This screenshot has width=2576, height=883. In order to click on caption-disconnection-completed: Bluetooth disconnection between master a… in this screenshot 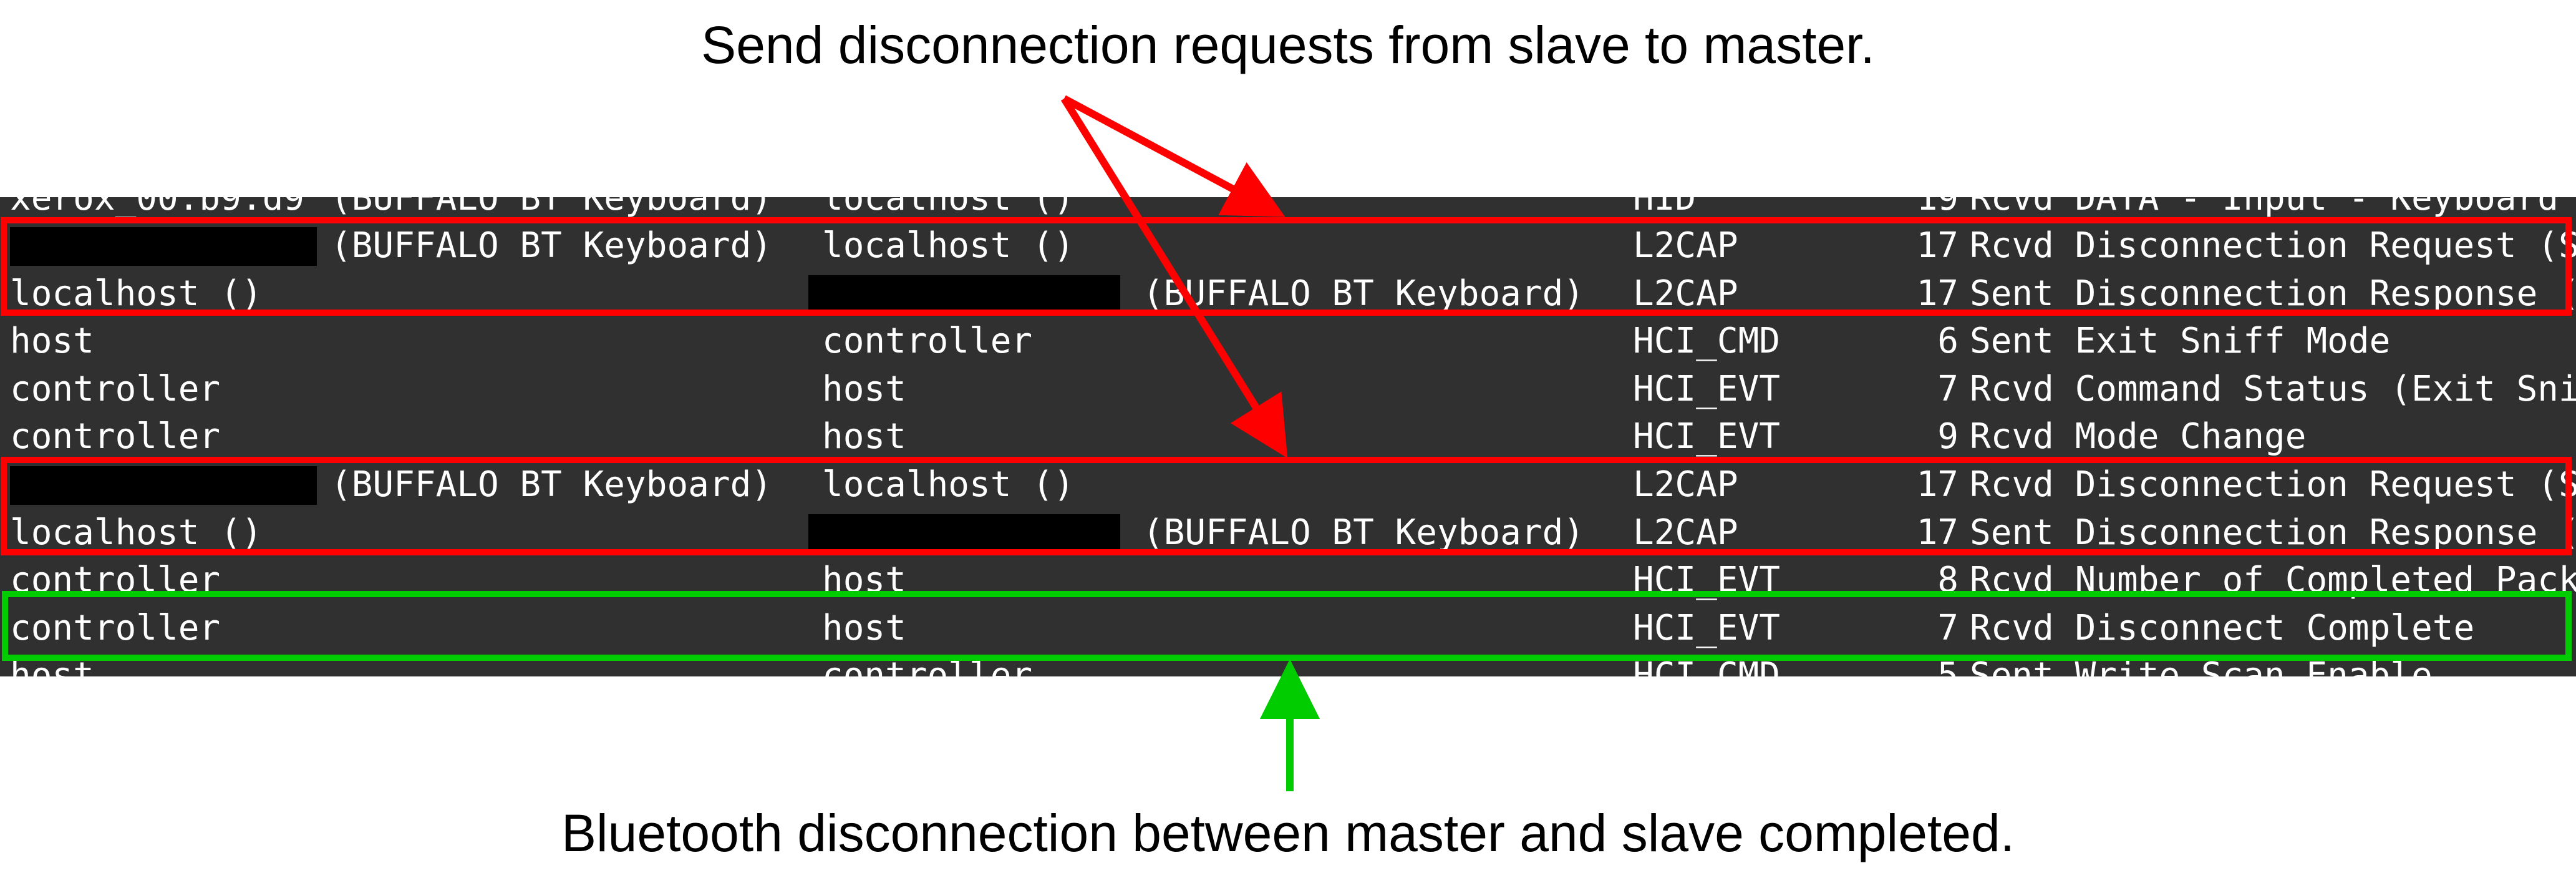, I will do `click(1288, 833)`.